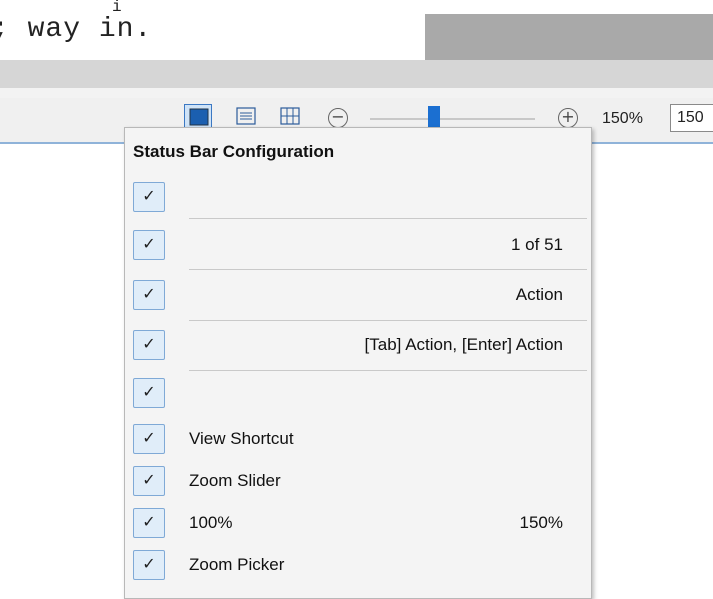  Describe the element at coordinates (199, 117) in the screenshot. I see `page-view-icon` at that location.